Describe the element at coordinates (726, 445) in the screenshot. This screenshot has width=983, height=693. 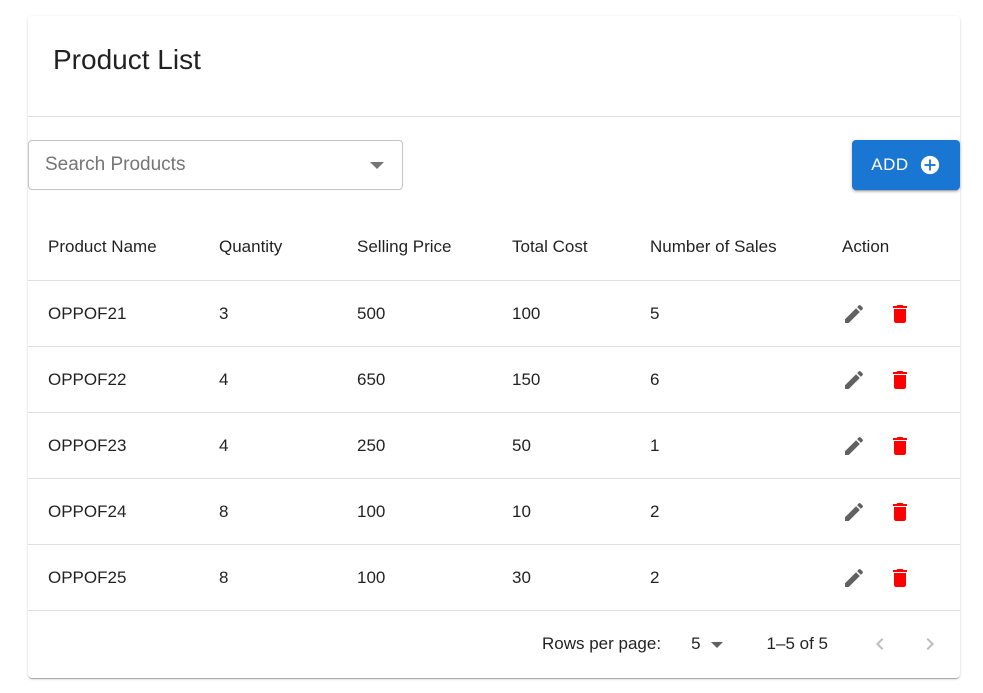
I see `cell-number-of-sales: 1` at that location.